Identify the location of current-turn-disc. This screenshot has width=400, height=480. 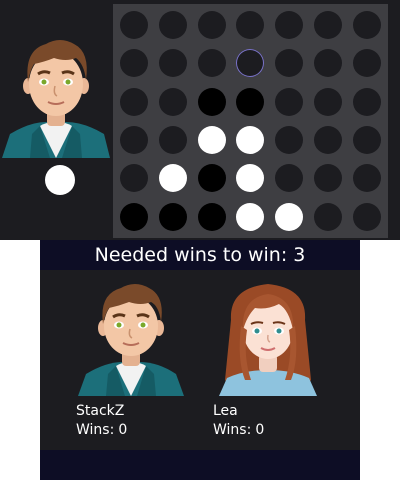
(60, 180).